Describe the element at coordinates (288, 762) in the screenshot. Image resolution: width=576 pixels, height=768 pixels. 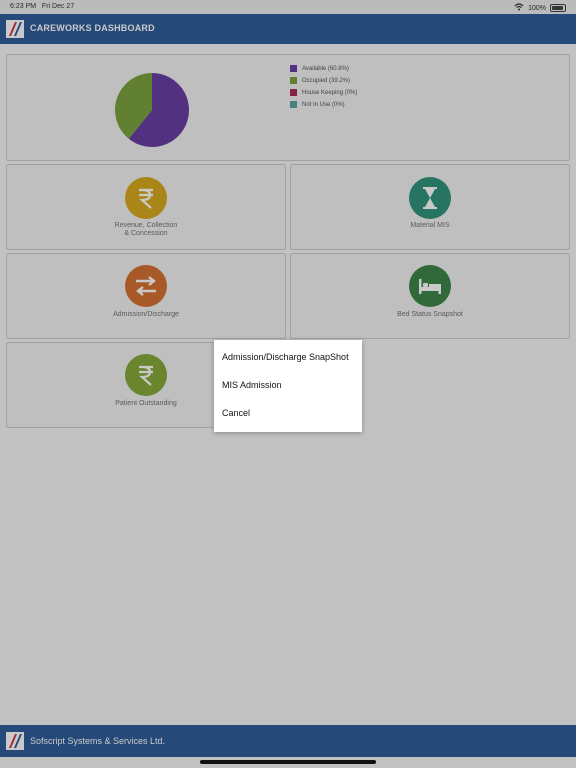
I see `home-indicator` at that location.